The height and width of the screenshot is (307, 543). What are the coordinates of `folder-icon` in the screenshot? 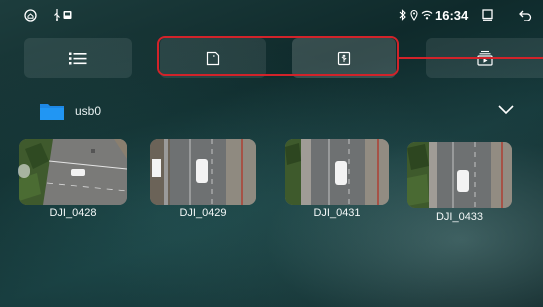 It's located at (52, 112).